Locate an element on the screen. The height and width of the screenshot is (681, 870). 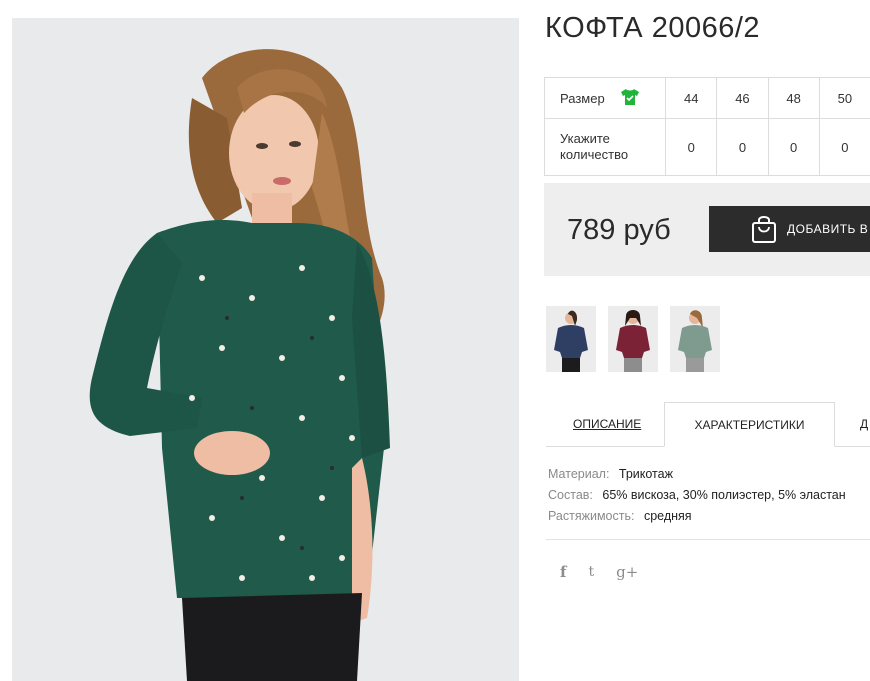
spec-material: Материал: Трикотаж is located at coordinates (697, 474).